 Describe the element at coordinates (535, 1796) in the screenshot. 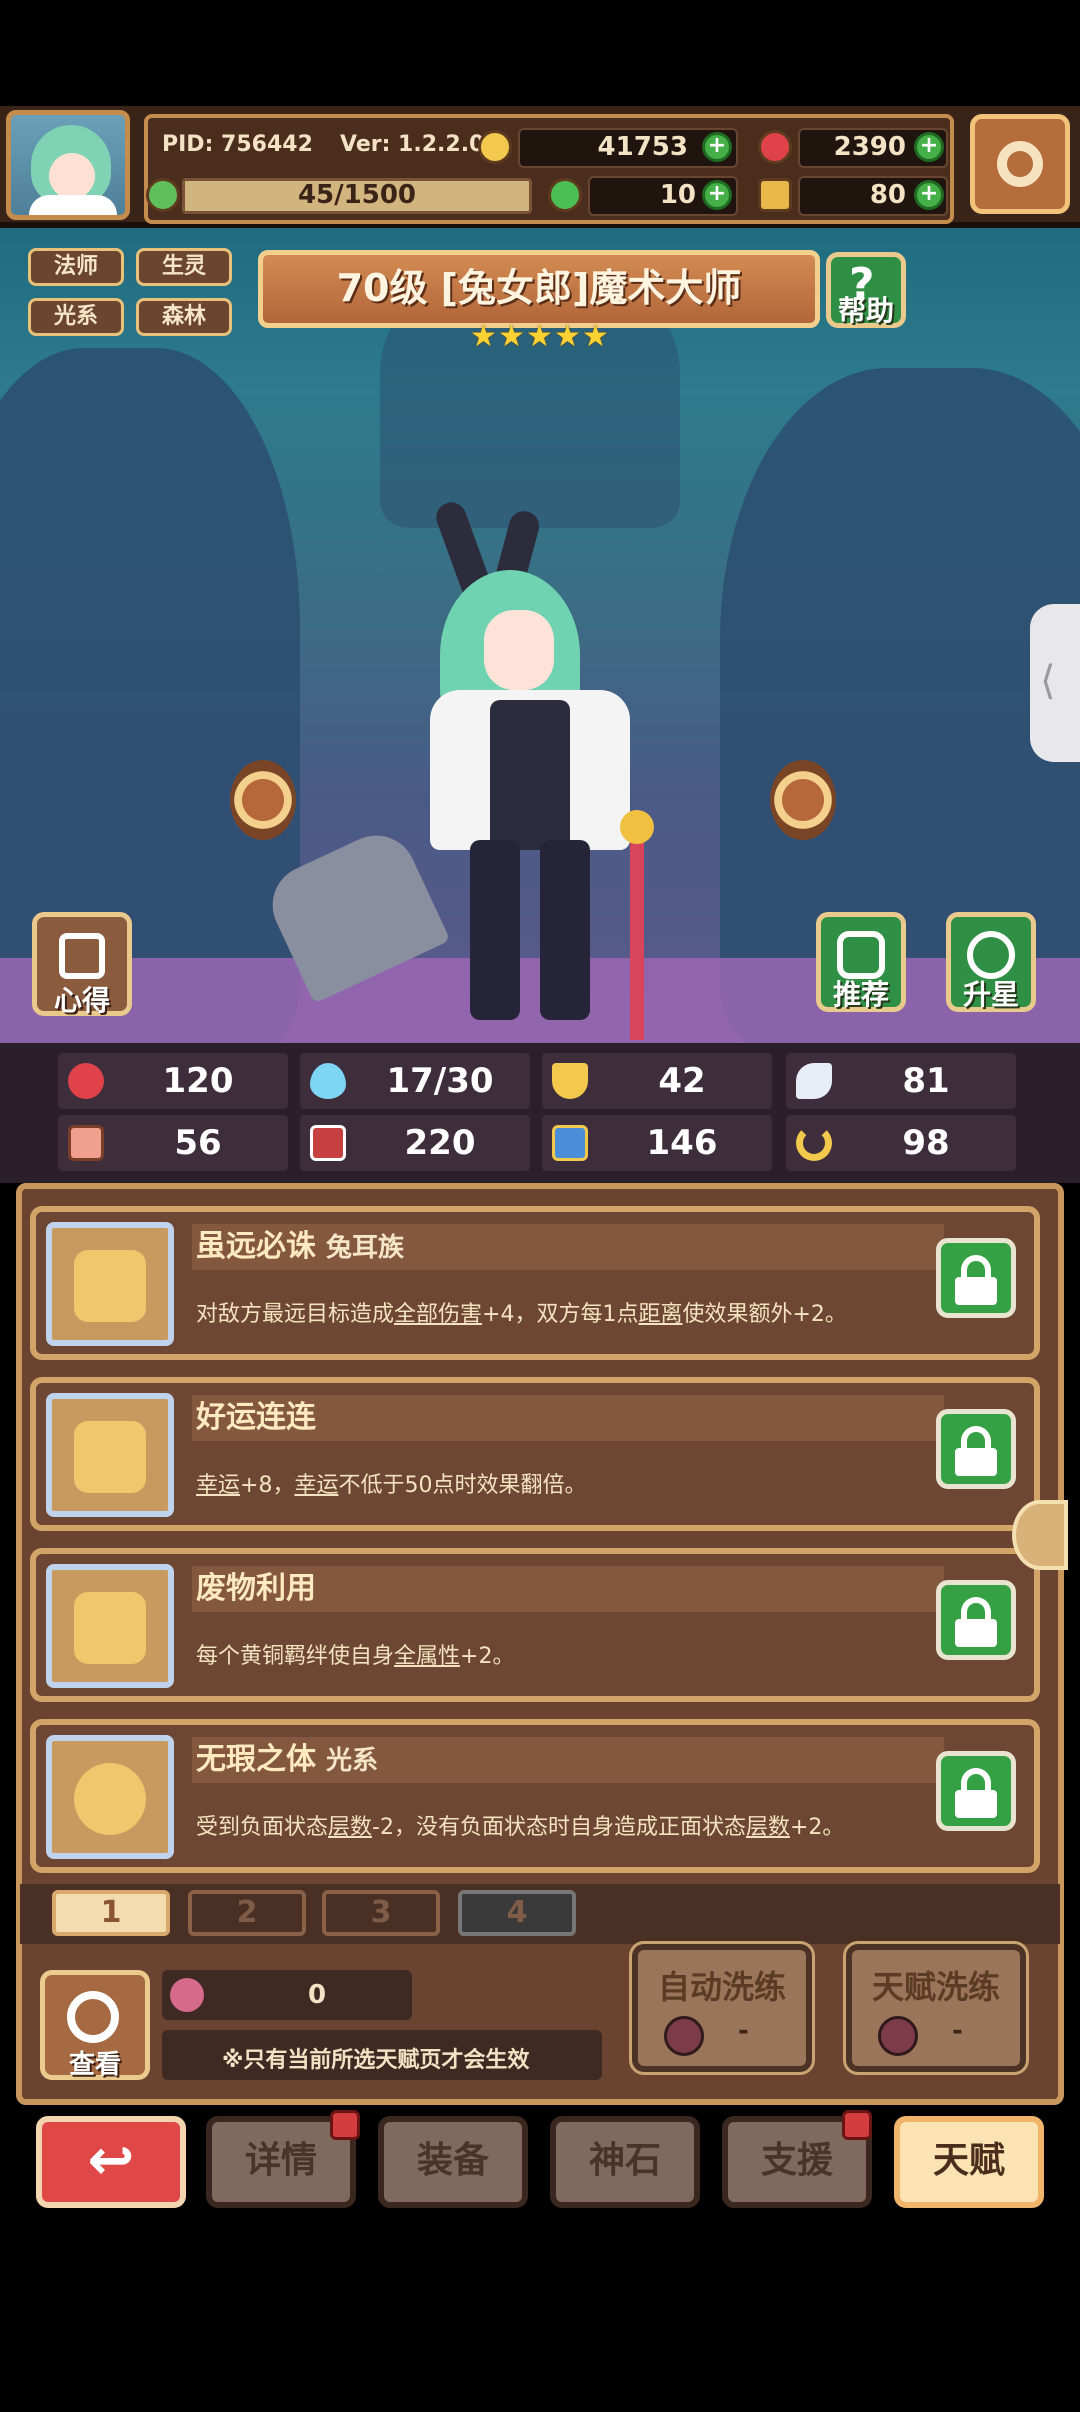

I see `talent-card: 无瑕之体 光系 受到负面状态层数-2，没有负面状态时自身造成正面状态层数+2。` at that location.